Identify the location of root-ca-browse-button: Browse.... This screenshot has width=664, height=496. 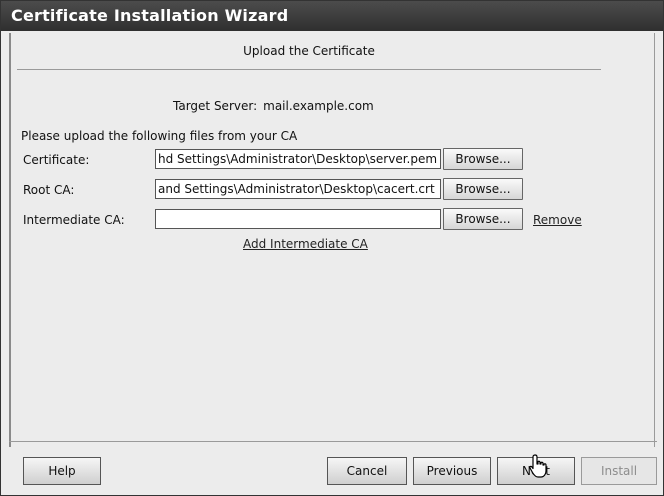
(483, 189).